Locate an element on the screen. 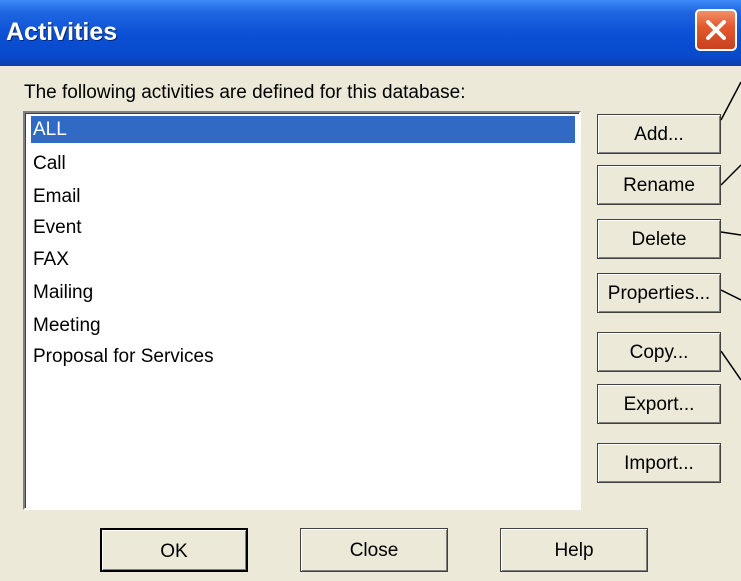 Image resolution: width=741 pixels, height=581 pixels. window-title: Activities is located at coordinates (62, 32).